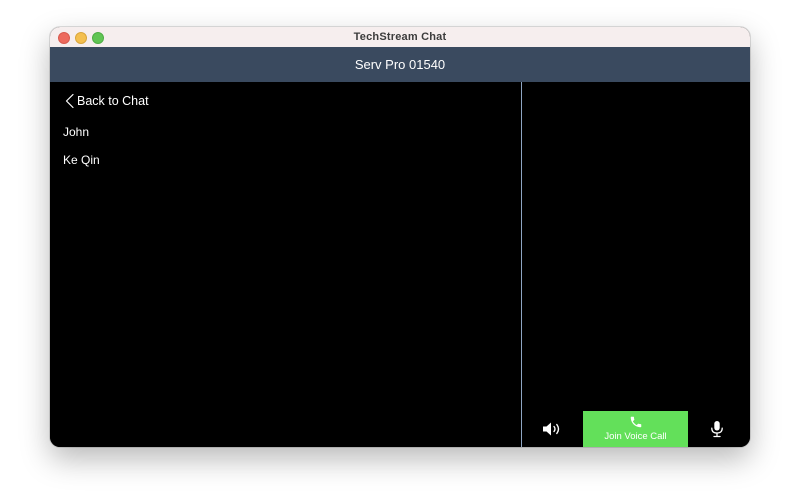  I want to click on chevron-left-icon, so click(69, 101).